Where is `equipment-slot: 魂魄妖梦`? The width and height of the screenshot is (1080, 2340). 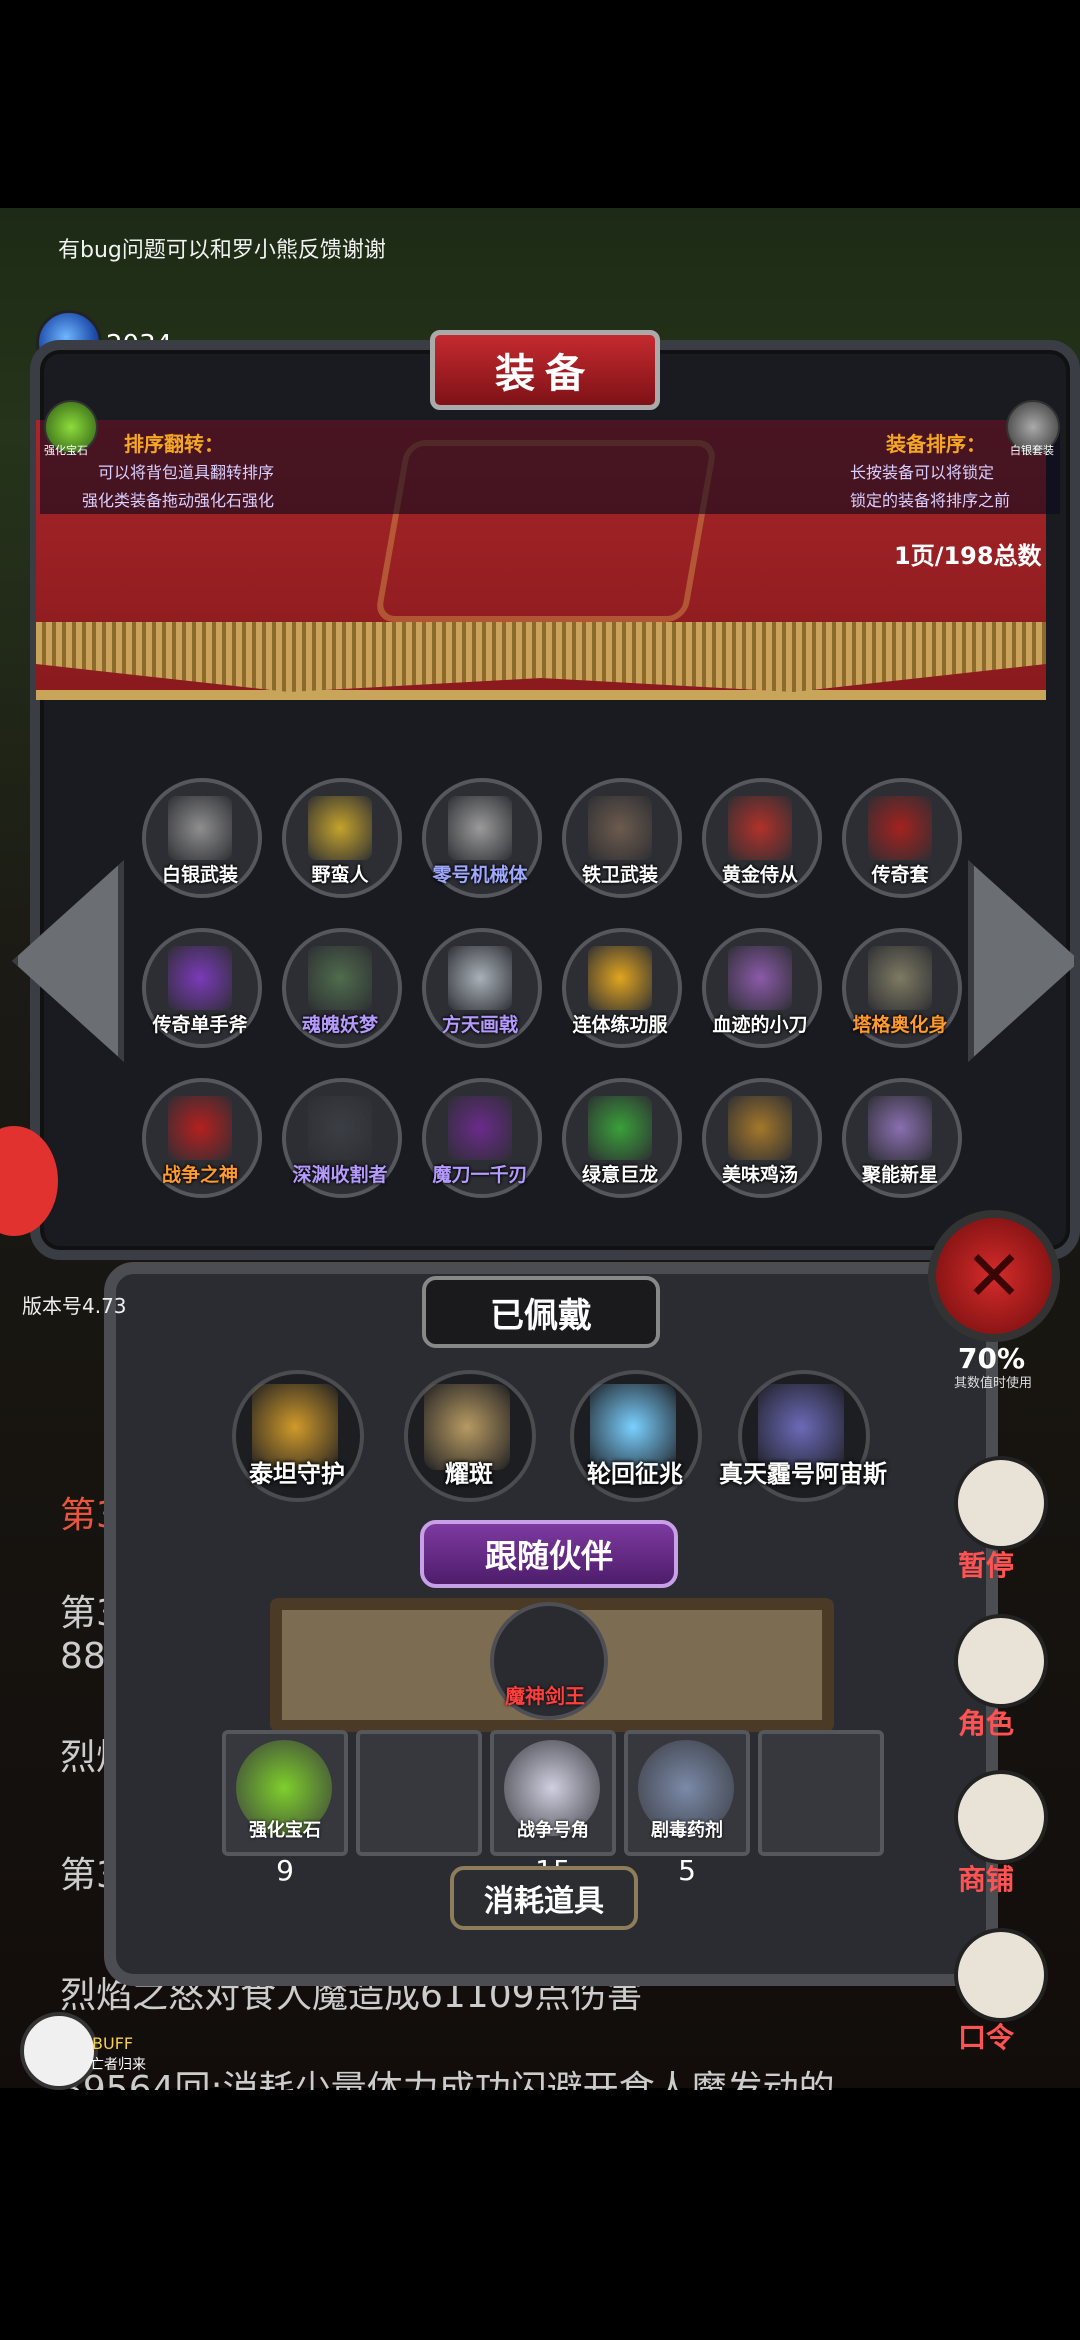
equipment-slot: 魂魄妖梦 is located at coordinates (342, 988).